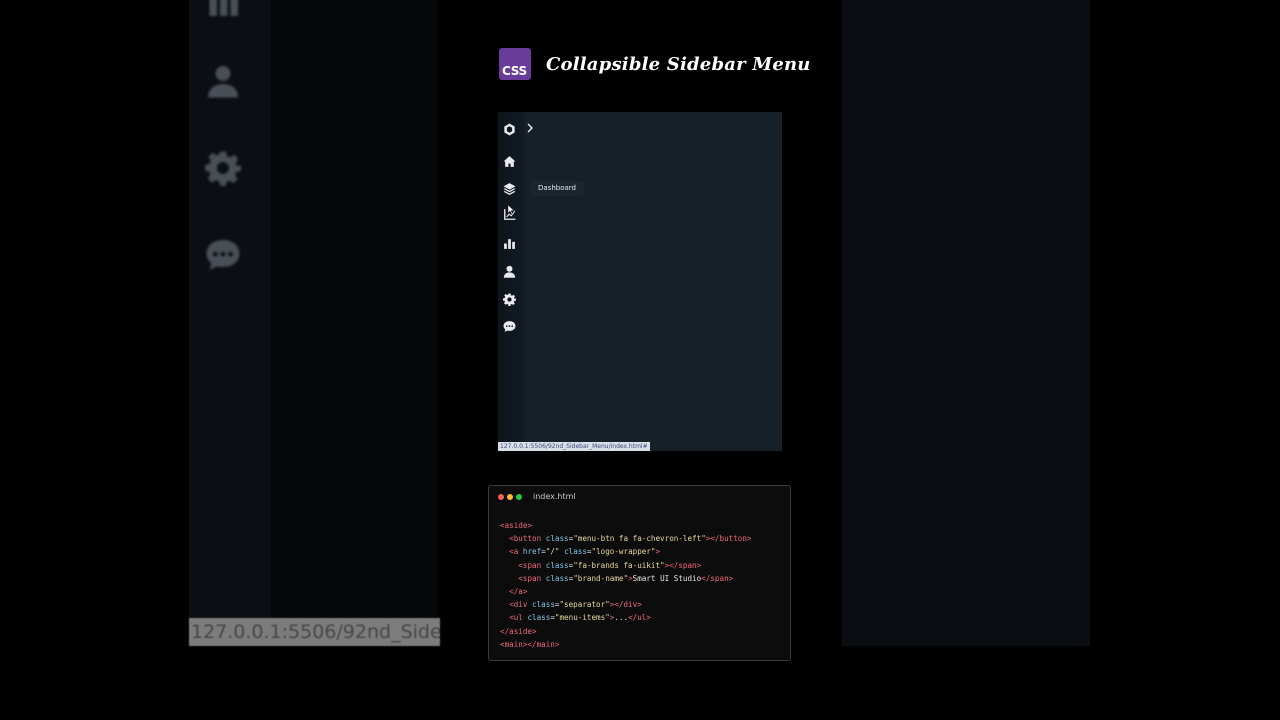 The image size is (1280, 720). I want to click on css-badge-label: CSS, so click(514, 71).